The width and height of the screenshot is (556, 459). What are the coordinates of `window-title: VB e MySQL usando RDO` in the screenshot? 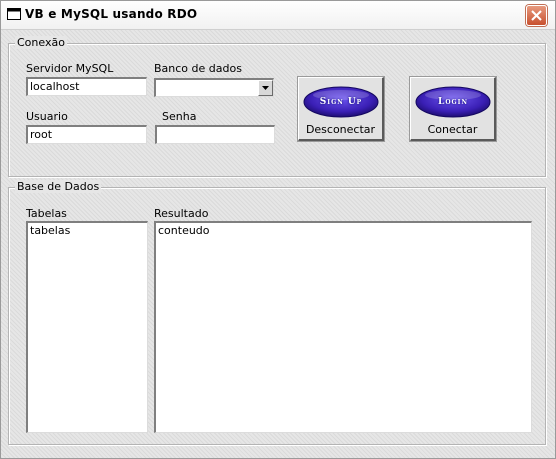 It's located at (111, 14).